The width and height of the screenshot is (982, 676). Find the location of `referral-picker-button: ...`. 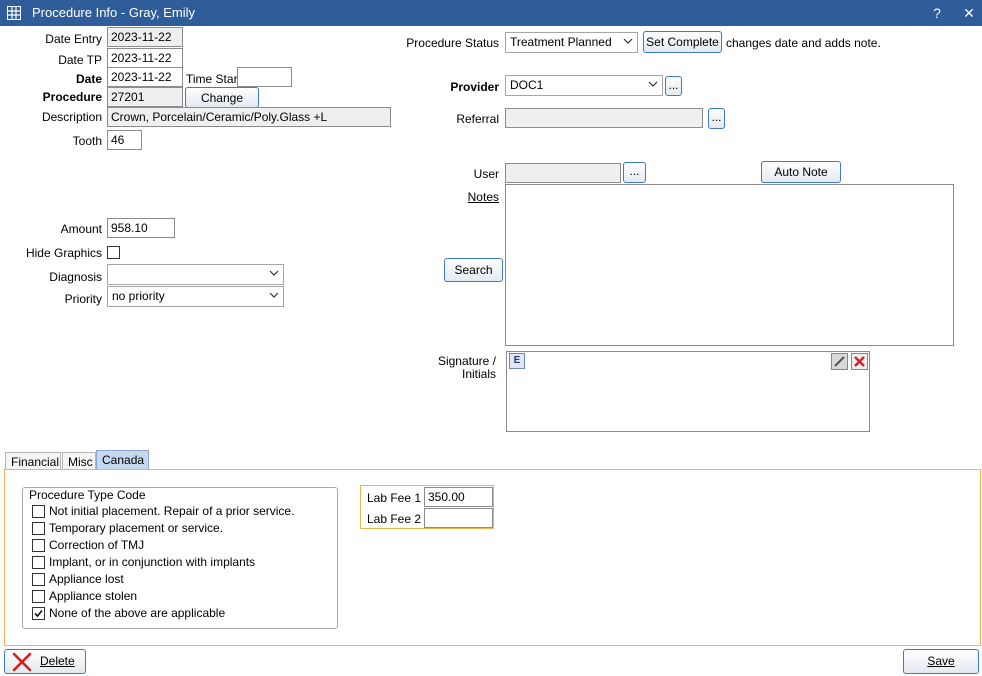

referral-picker-button: ... is located at coordinates (716, 118).